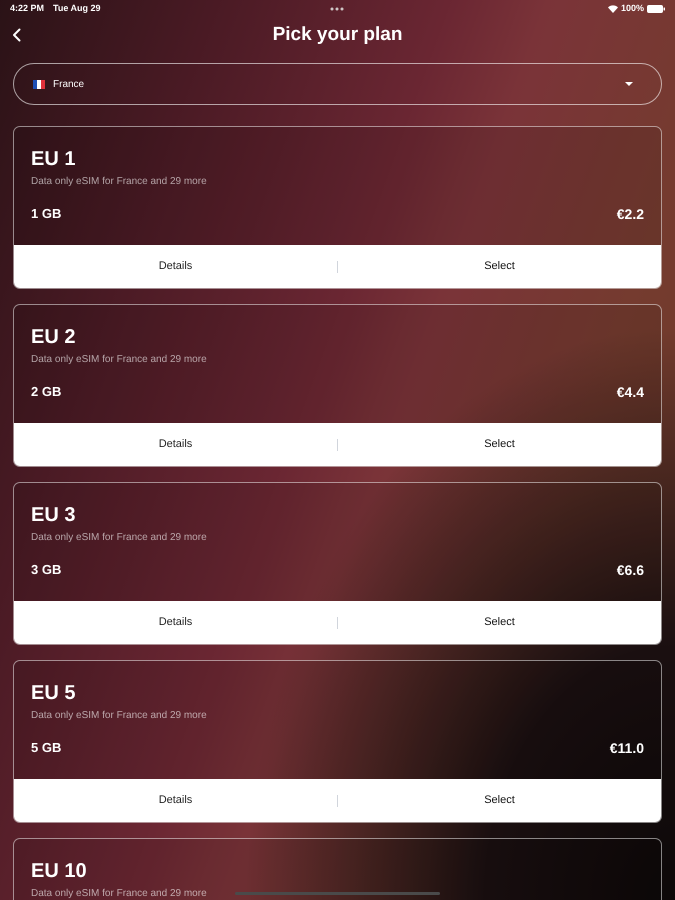 This screenshot has width=675, height=900. What do you see at coordinates (77, 9) in the screenshot?
I see `status-date: Tue Aug 29` at bounding box center [77, 9].